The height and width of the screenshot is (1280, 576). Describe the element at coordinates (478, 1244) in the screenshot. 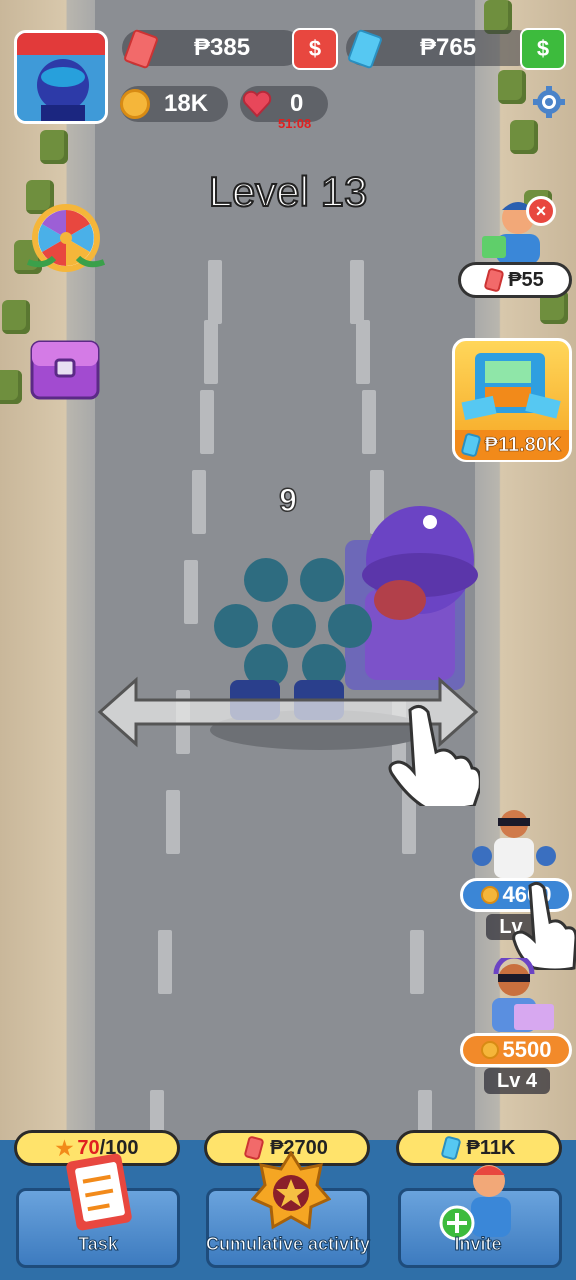

I see `invite-label: Invite` at that location.